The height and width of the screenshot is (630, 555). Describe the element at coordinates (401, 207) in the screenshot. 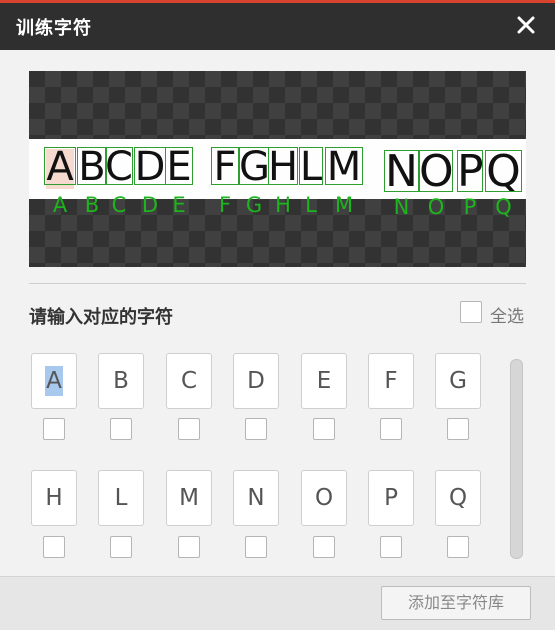

I see `char-label: N` at that location.